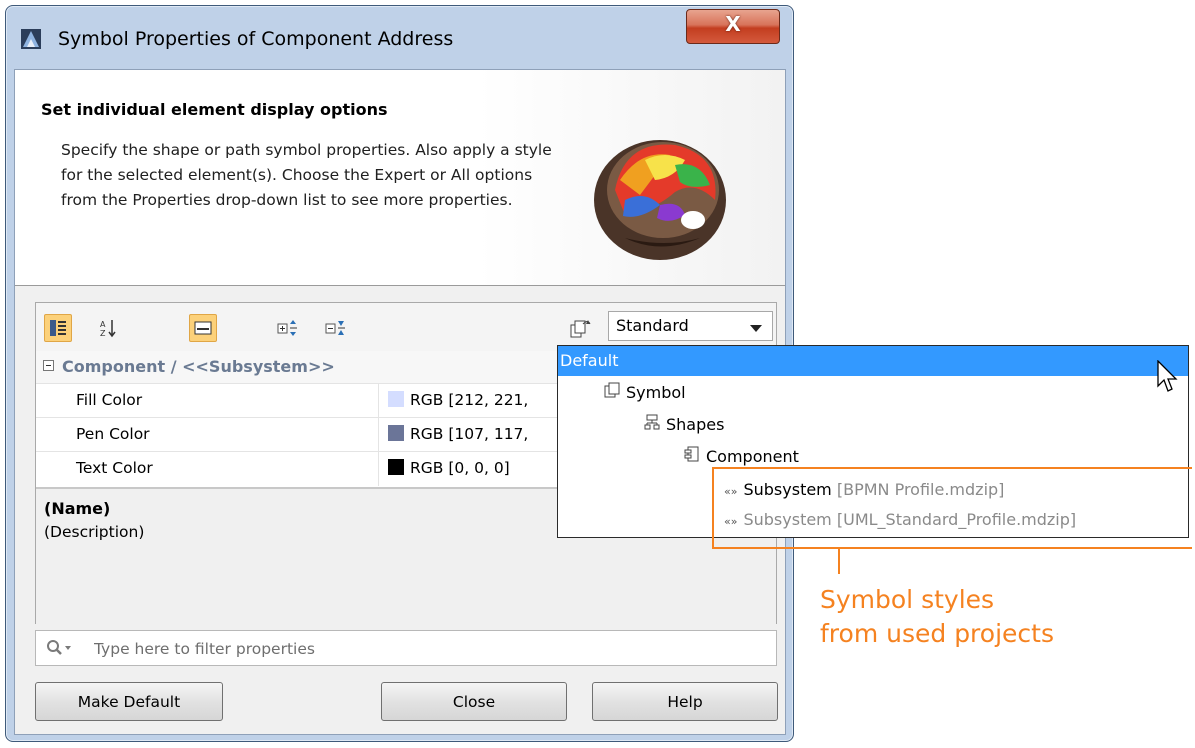  What do you see at coordinates (907, 599) in the screenshot?
I see `annotation-line-1: Symbol styles` at bounding box center [907, 599].